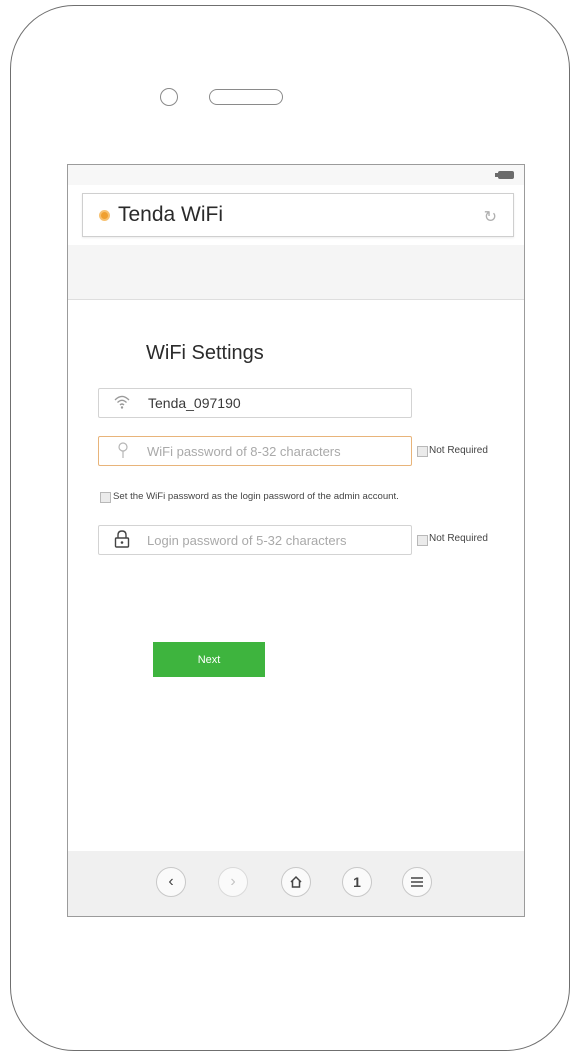 The height and width of the screenshot is (1059, 577). I want to click on back-button: ‹, so click(171, 882).